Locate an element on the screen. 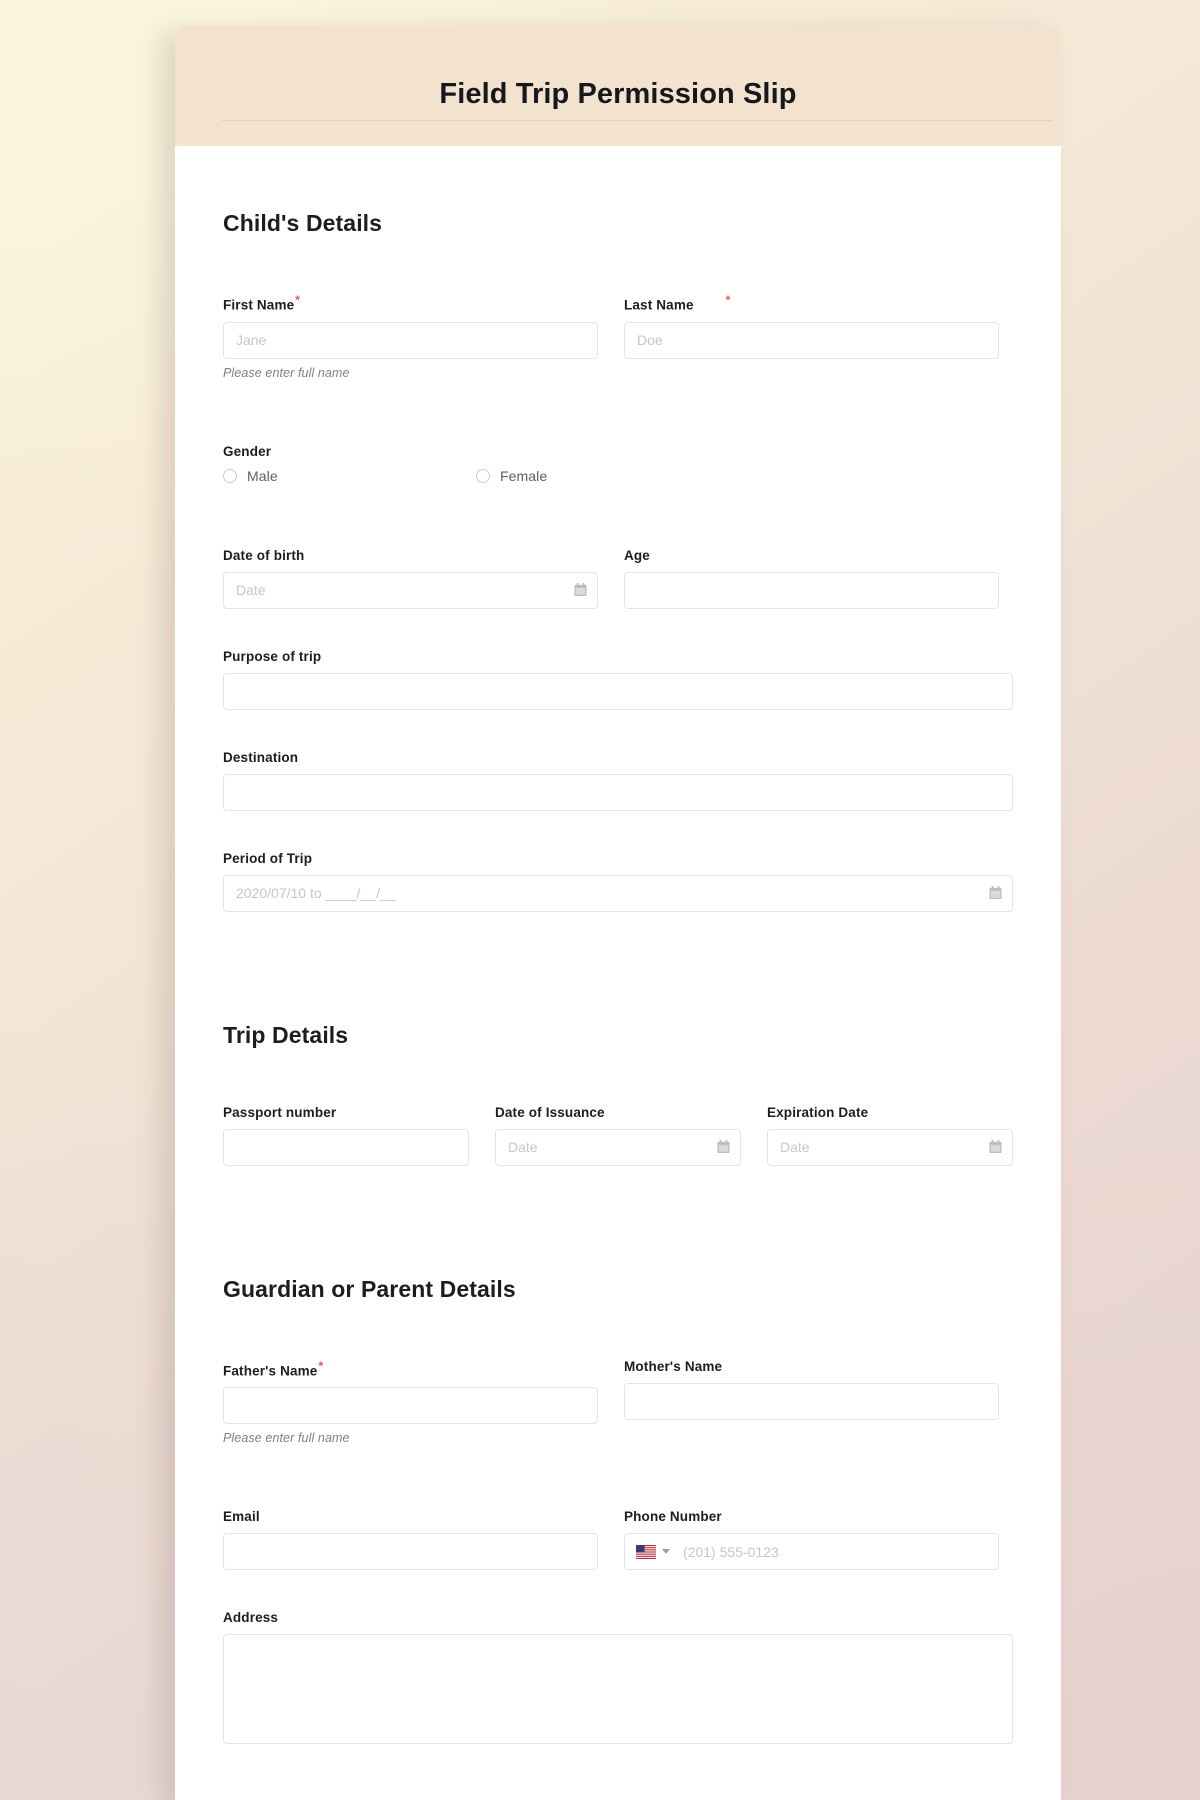 The image size is (1200, 1800). fathers-name-input is located at coordinates (410, 1405).